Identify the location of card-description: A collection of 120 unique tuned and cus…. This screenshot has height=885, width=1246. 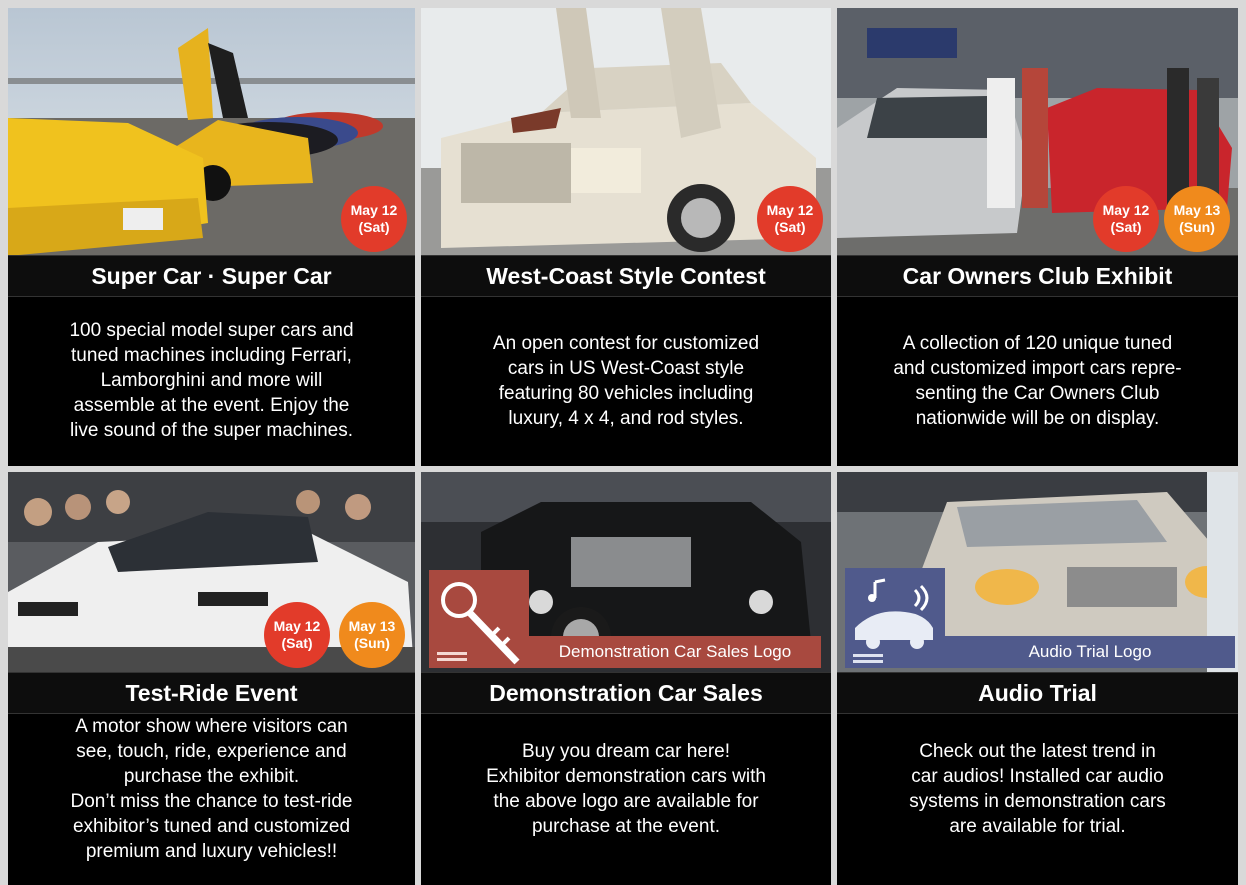
(1037, 380).